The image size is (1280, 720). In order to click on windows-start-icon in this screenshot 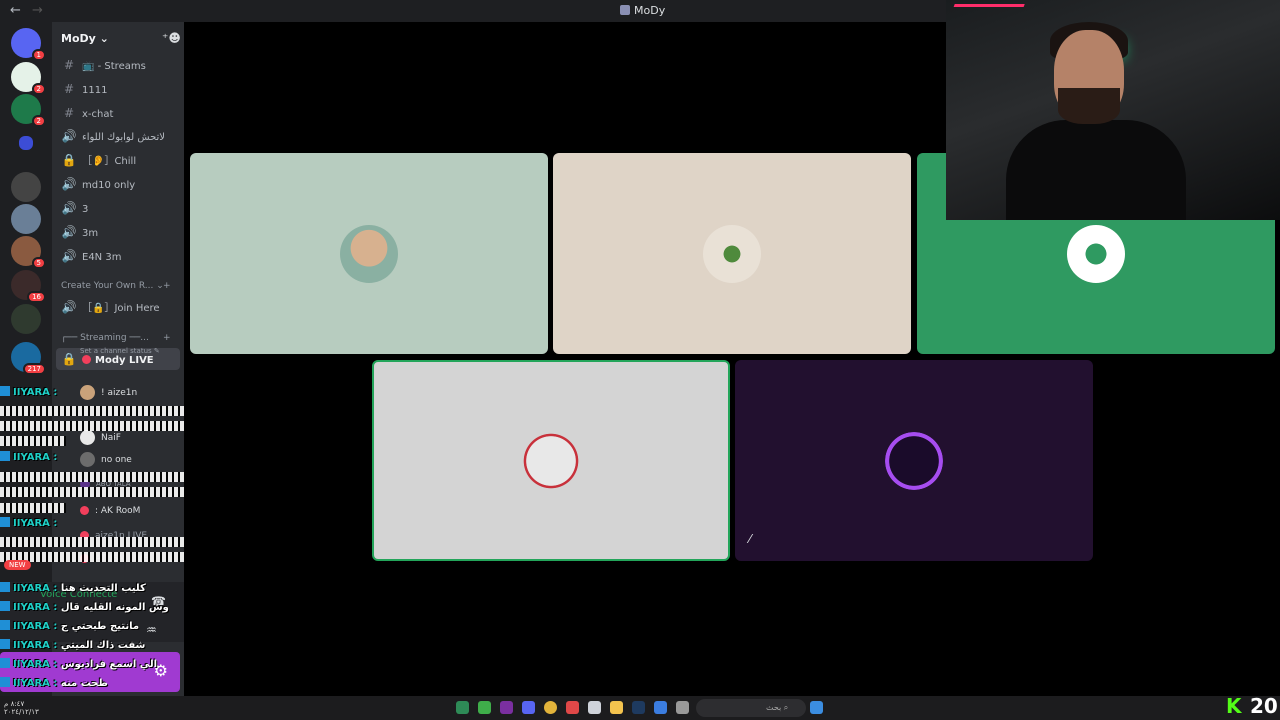, I will do `click(816, 707)`.